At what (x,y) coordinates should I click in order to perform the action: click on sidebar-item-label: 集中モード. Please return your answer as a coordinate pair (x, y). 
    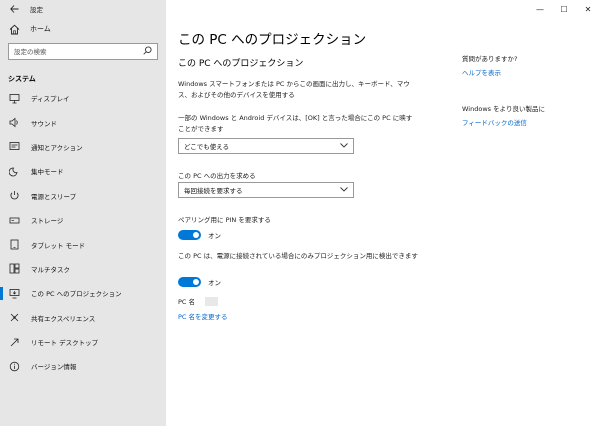
    Looking at the image, I should click on (47, 172).